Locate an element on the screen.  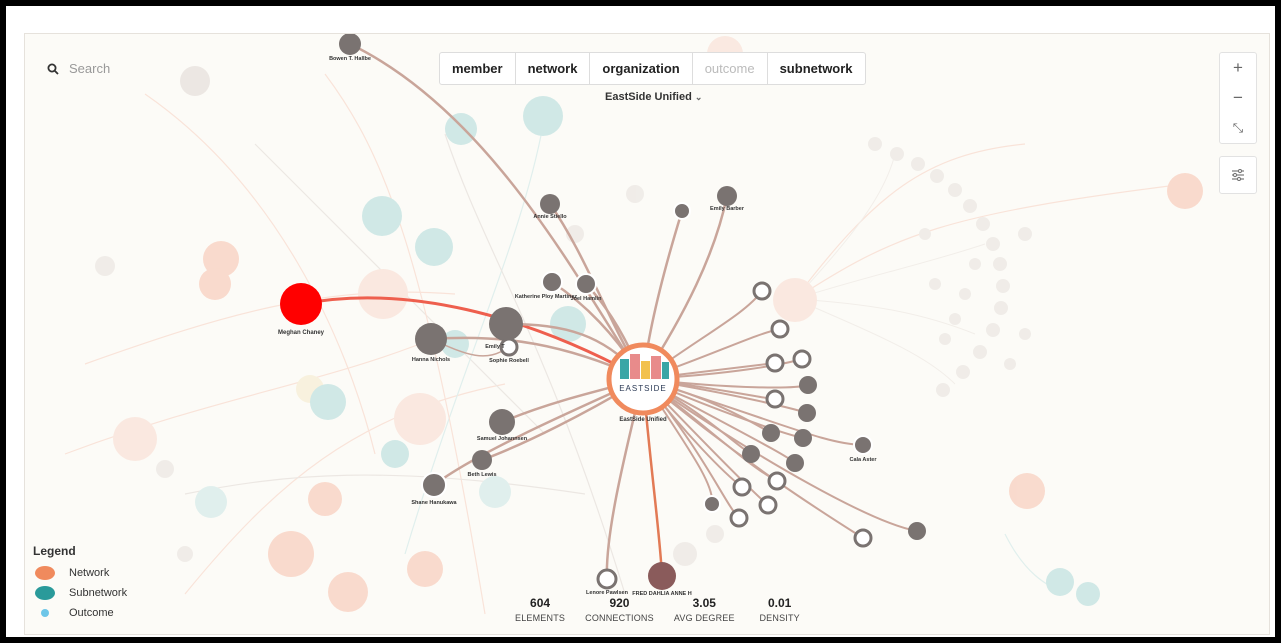
stat-connections: 920 CONNECTIONS is located at coordinates (619, 609).